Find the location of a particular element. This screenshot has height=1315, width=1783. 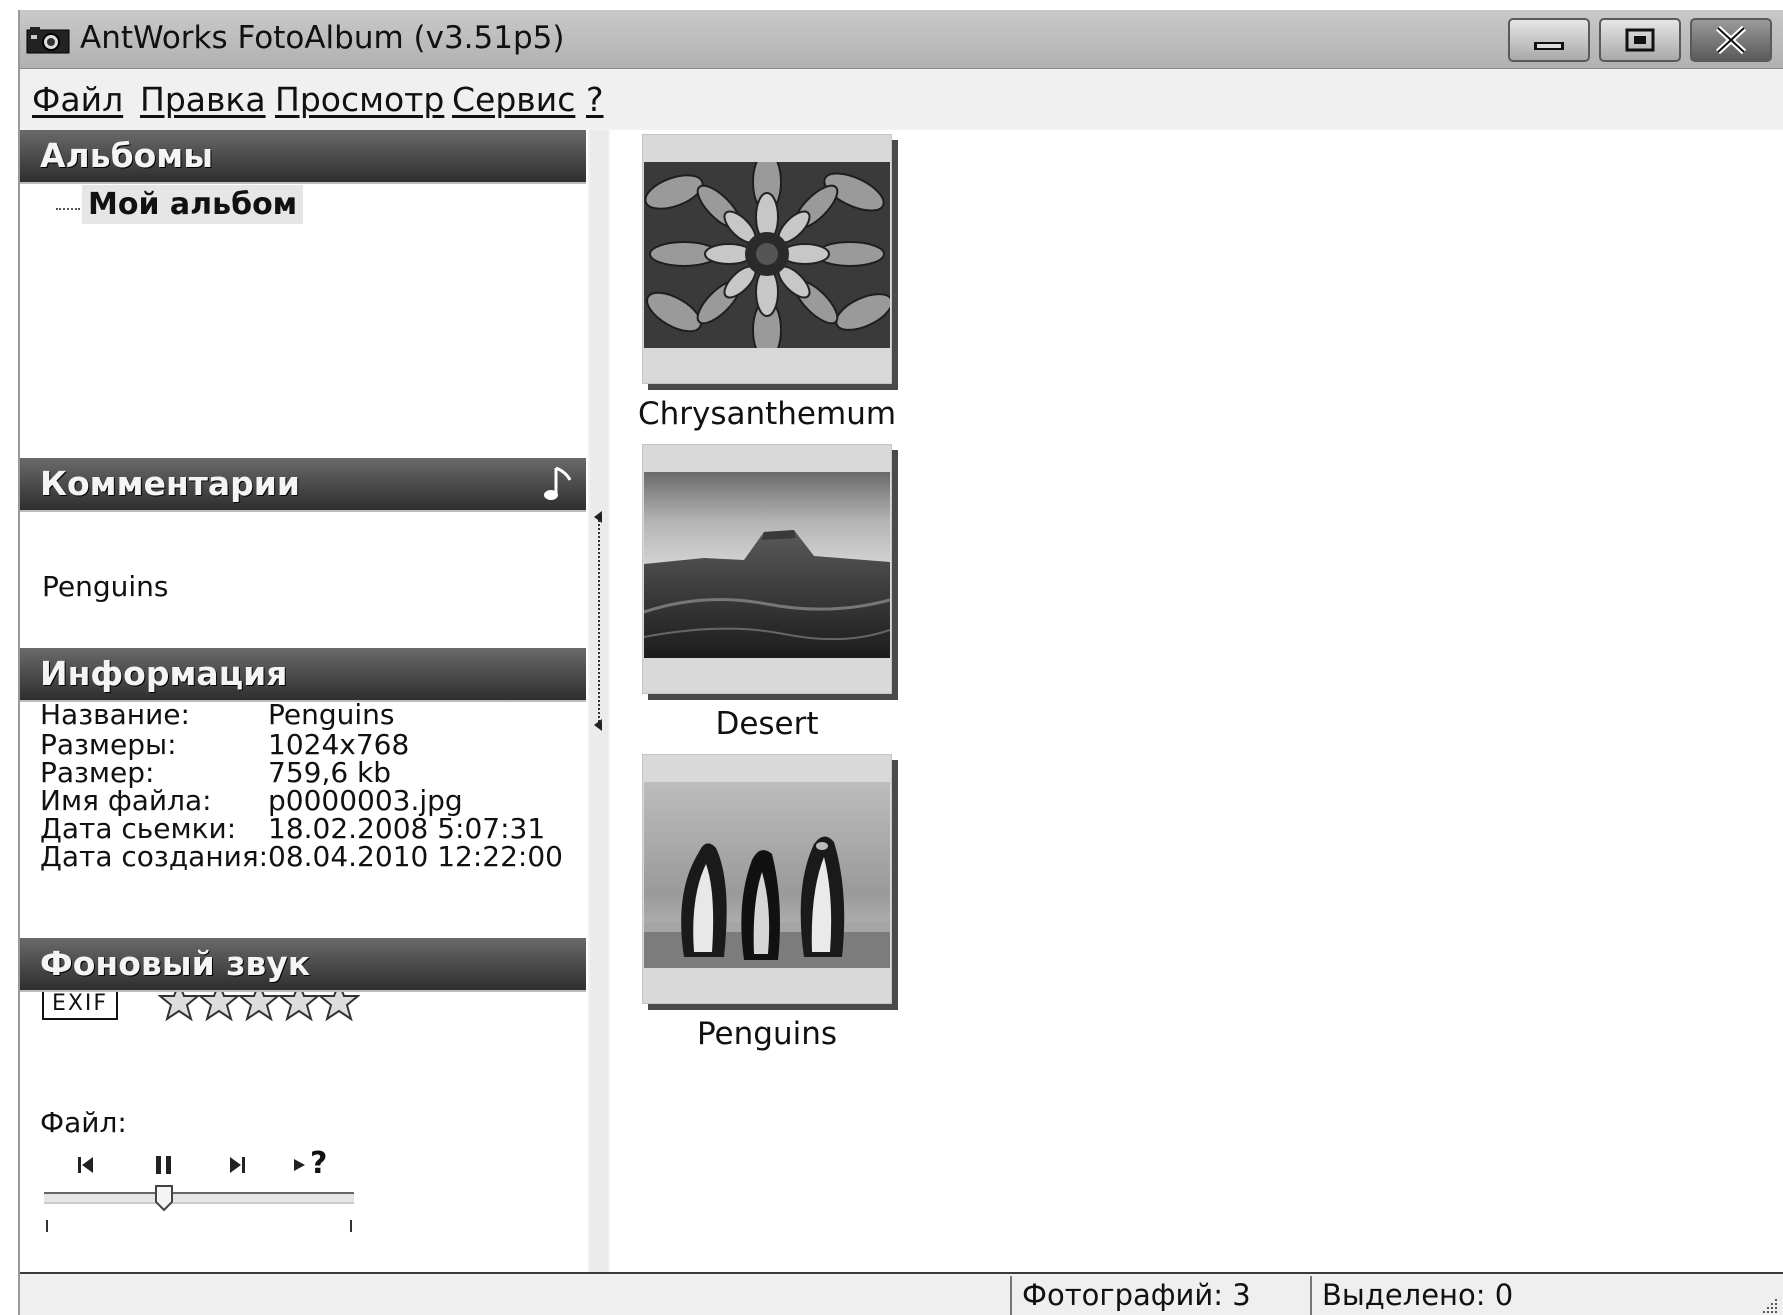

sound-header: Фоновый звук is located at coordinates (303, 965).